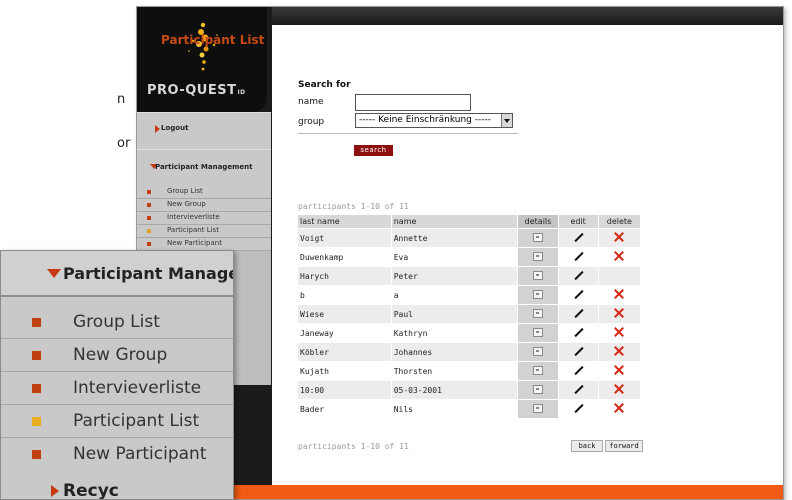 This screenshot has height=500, width=792. I want to click on group-select: ----- Keine Einschränkung -----, so click(434, 120).